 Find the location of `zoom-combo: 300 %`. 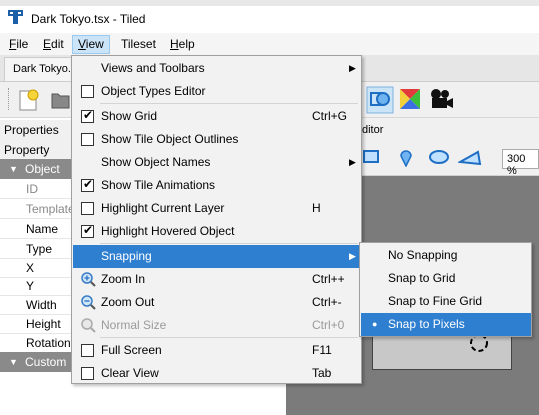

zoom-combo: 300 % is located at coordinates (520, 163).